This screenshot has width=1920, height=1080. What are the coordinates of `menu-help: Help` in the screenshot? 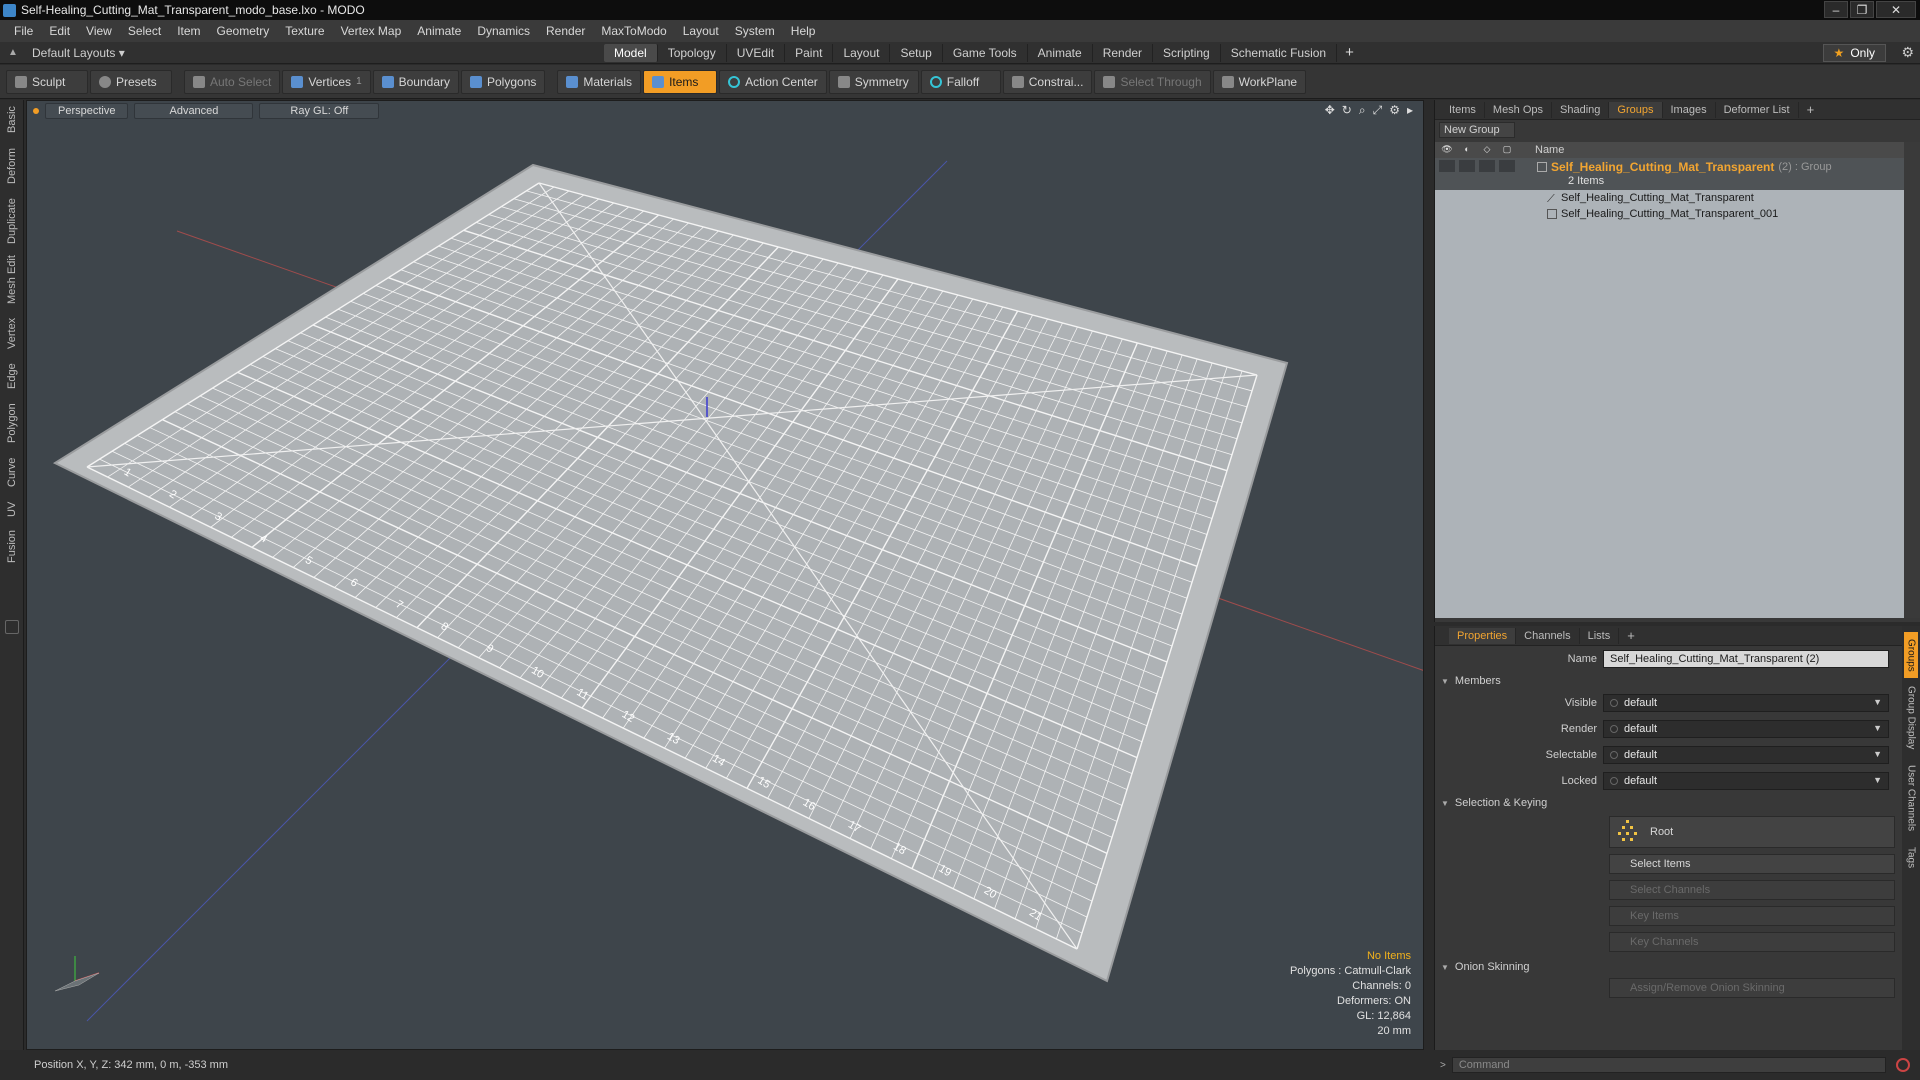 It's located at (803, 31).